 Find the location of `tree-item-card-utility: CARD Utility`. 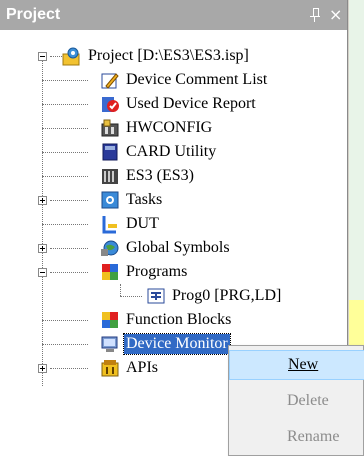

tree-item-card-utility: CARD Utility is located at coordinates (159, 152).